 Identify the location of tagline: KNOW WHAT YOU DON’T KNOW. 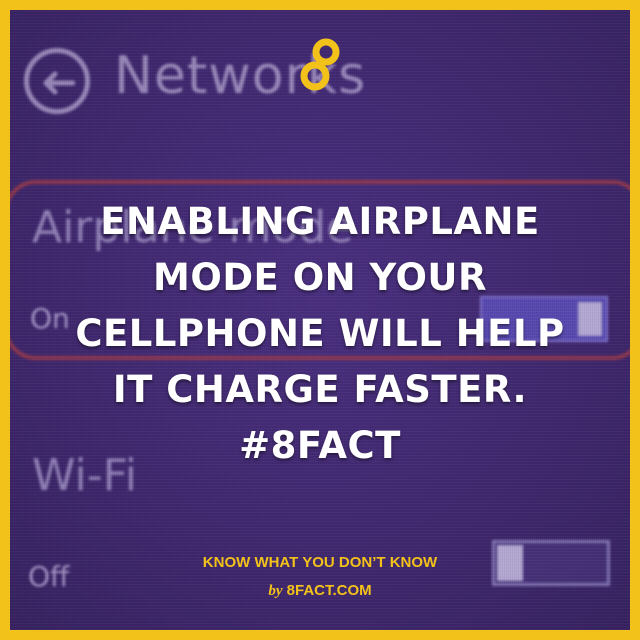
(320, 562).